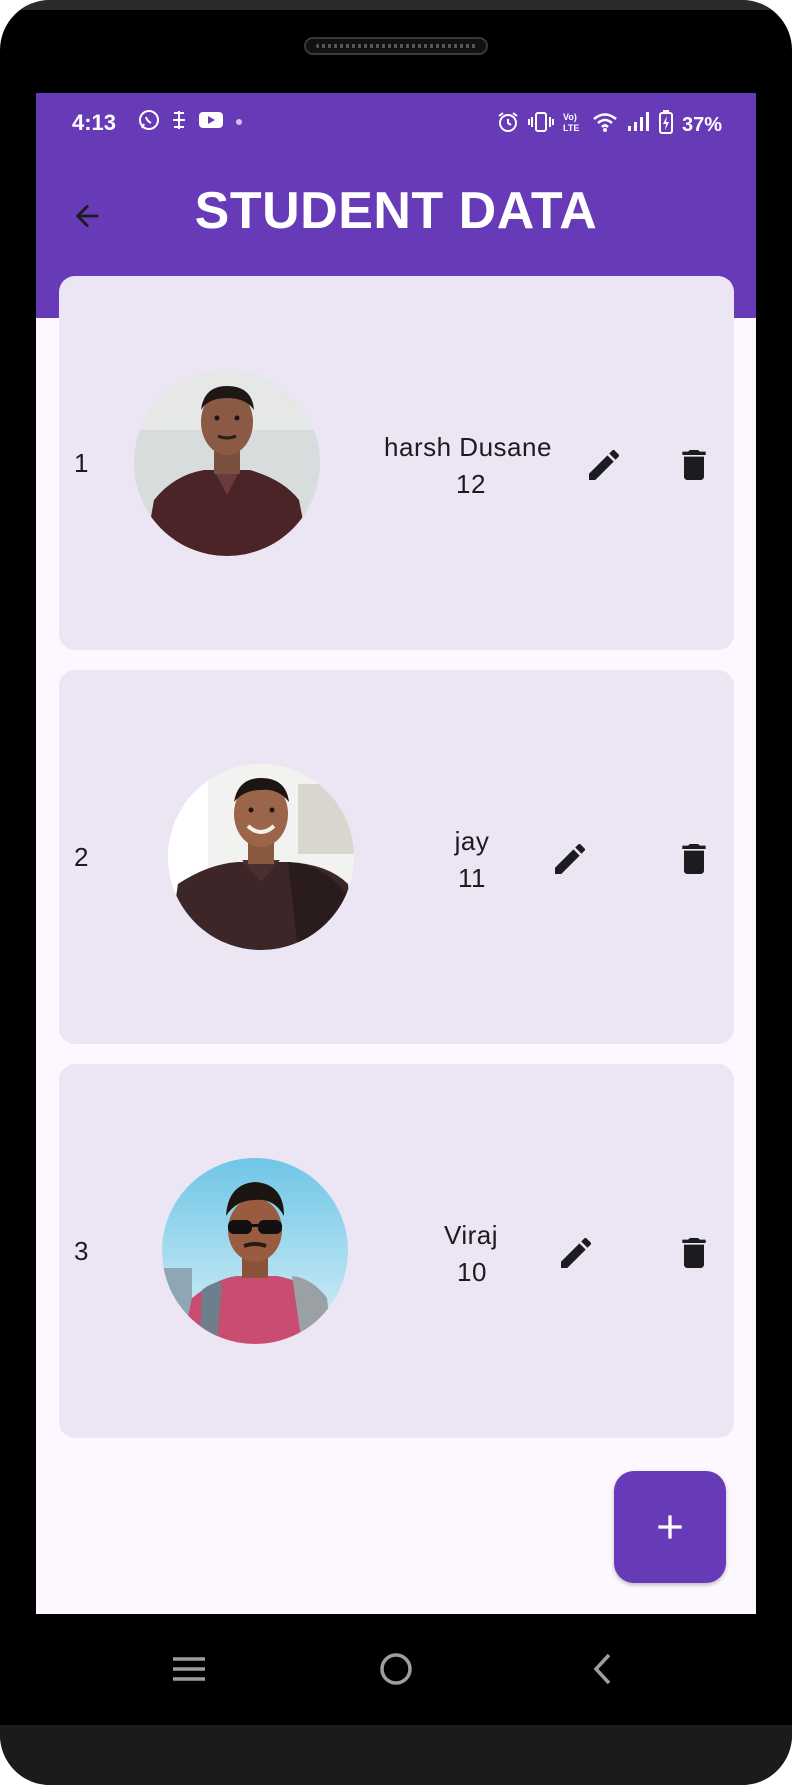  Describe the element at coordinates (396, 46) in the screenshot. I see `earpiece-speaker` at that location.